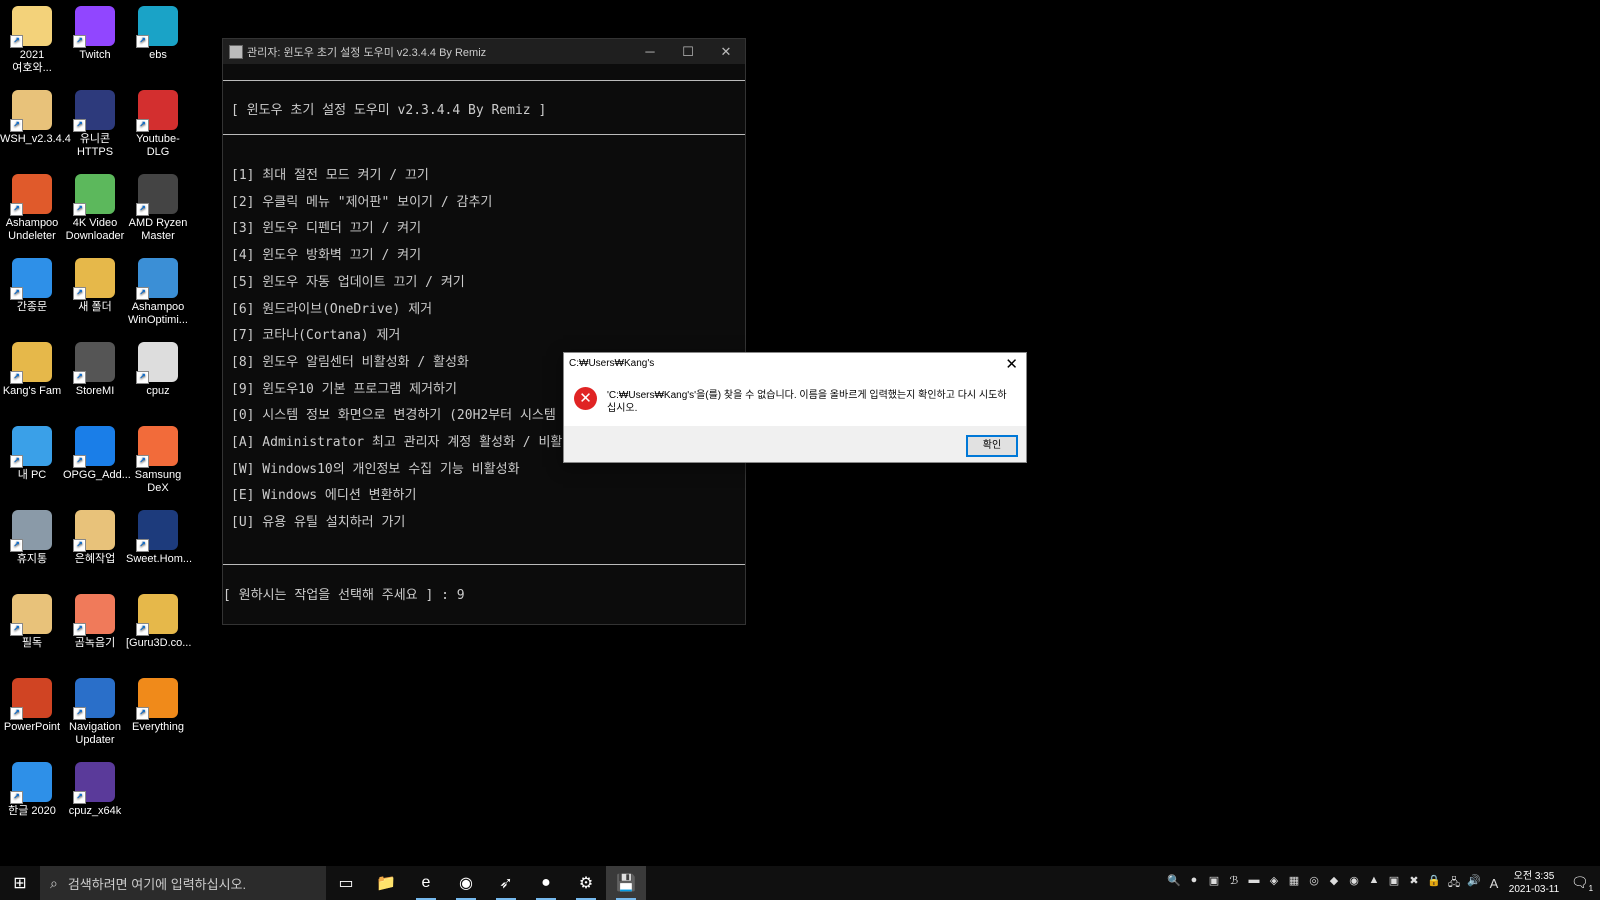  I want to click on desktop-icon: ↗ 새 폴더, so click(95, 284).